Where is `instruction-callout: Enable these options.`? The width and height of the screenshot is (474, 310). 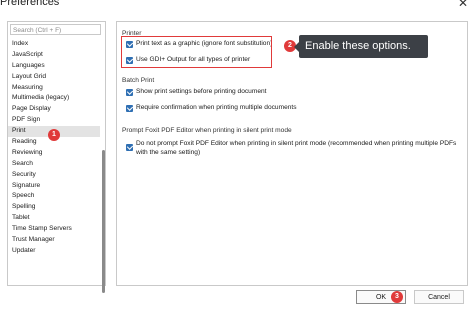 instruction-callout: Enable these options. is located at coordinates (361, 46).